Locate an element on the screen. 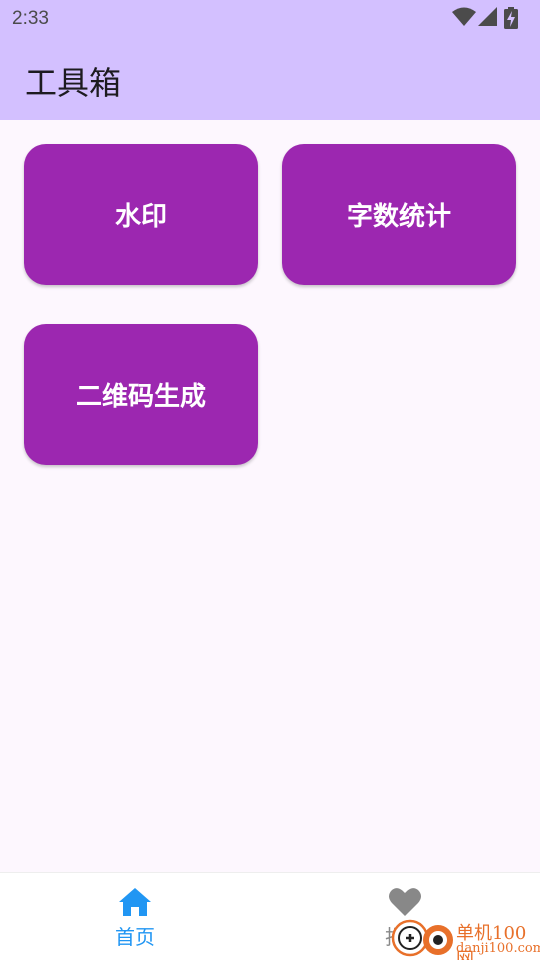 Image resolution: width=540 pixels, height=960 pixels. page-title: 工具箱 is located at coordinates (73, 83).